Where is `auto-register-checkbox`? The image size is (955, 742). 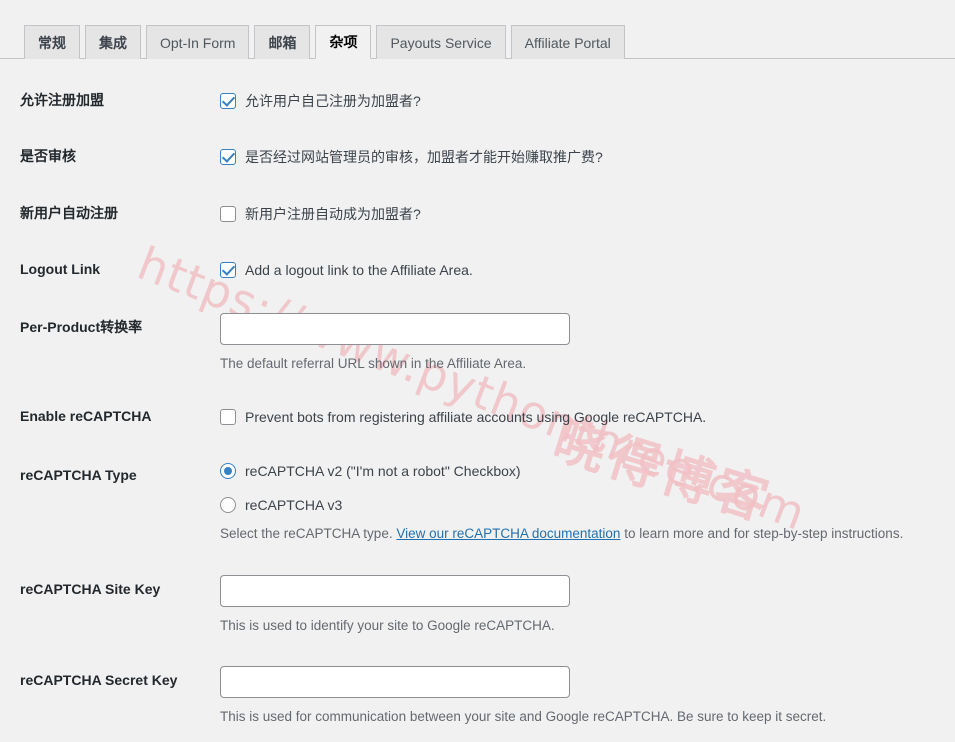
auto-register-checkbox is located at coordinates (228, 213).